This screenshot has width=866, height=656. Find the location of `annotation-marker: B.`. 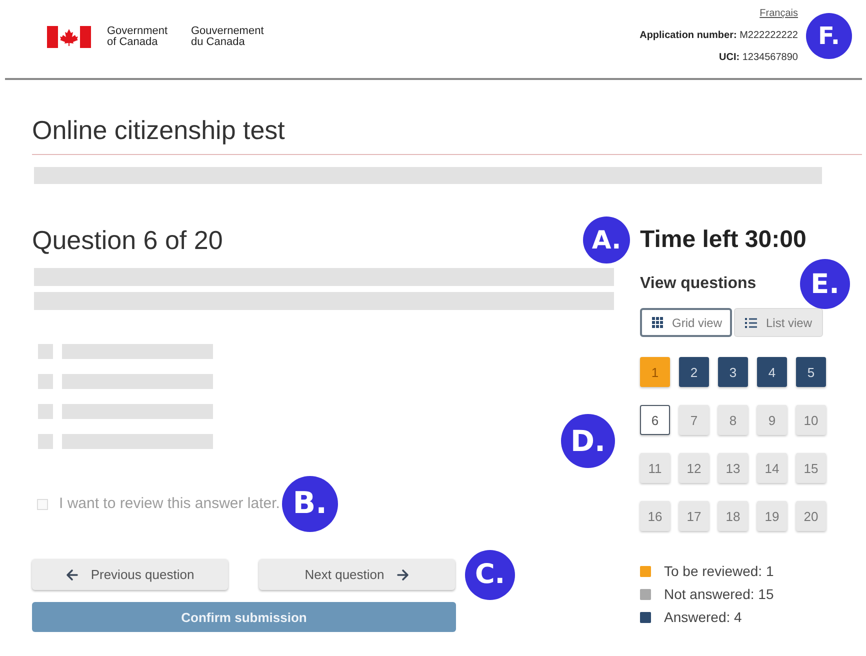

annotation-marker: B. is located at coordinates (310, 504).